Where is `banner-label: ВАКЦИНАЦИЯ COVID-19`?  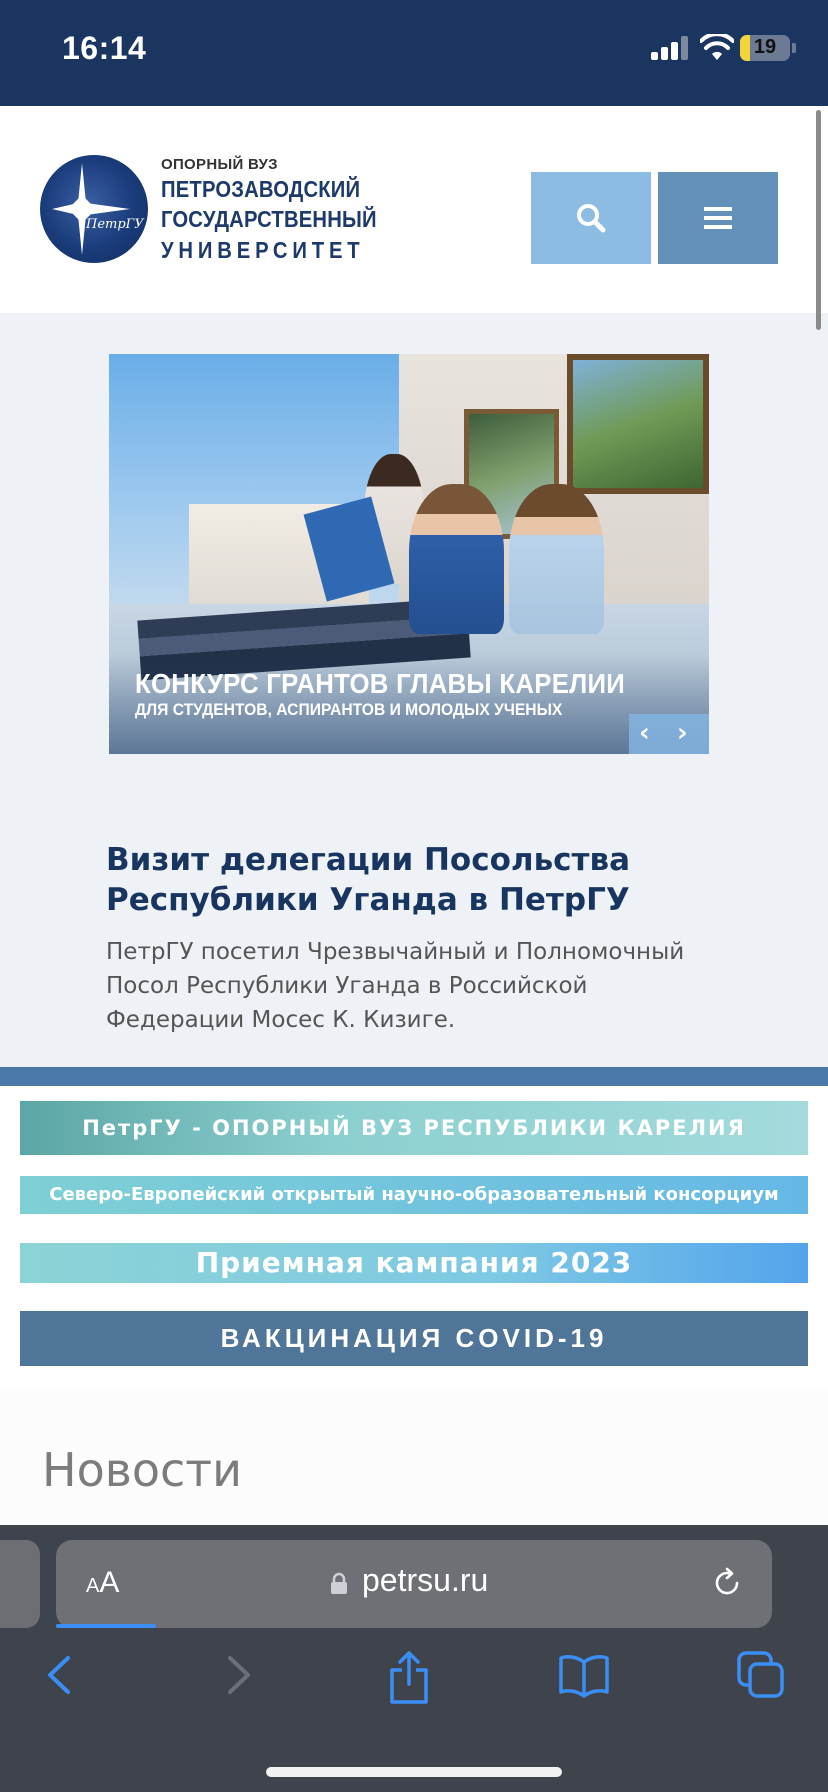 banner-label: ВАКЦИНАЦИЯ COVID-19 is located at coordinates (414, 1338).